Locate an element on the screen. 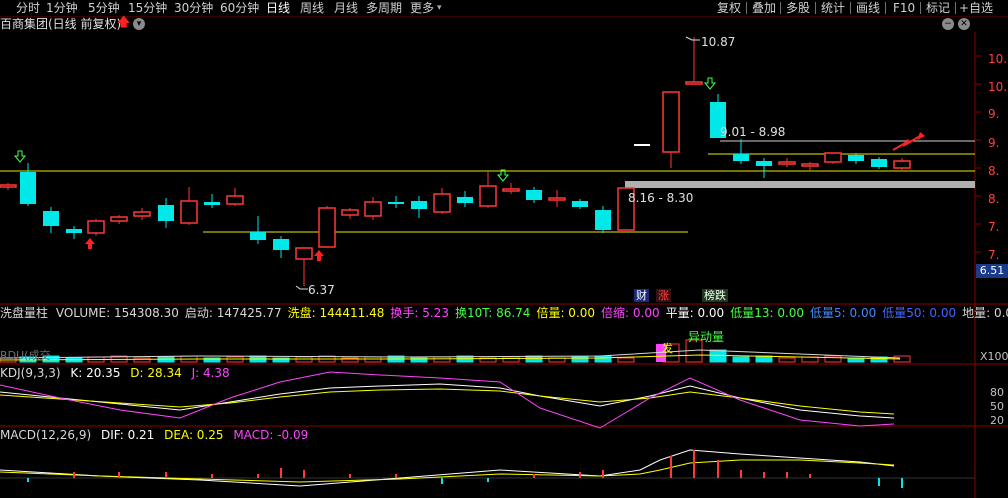 The height and width of the screenshot is (498, 1008). range-upper-label: 9.01 - 8.98 is located at coordinates (753, 132).